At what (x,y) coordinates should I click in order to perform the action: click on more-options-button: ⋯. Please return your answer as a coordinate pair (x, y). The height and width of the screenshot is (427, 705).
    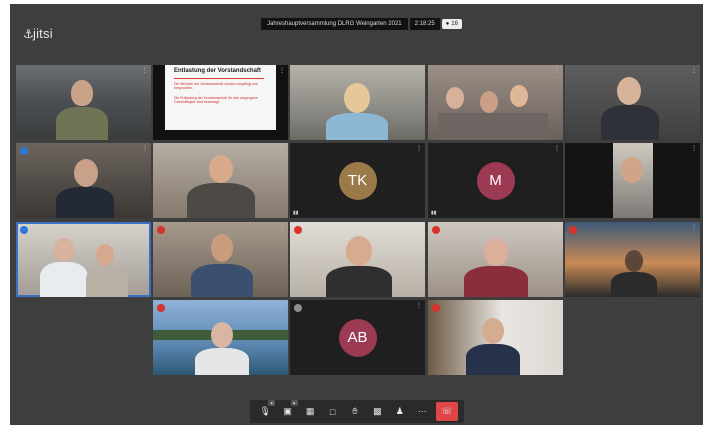
    Looking at the image, I should click on (422, 412).